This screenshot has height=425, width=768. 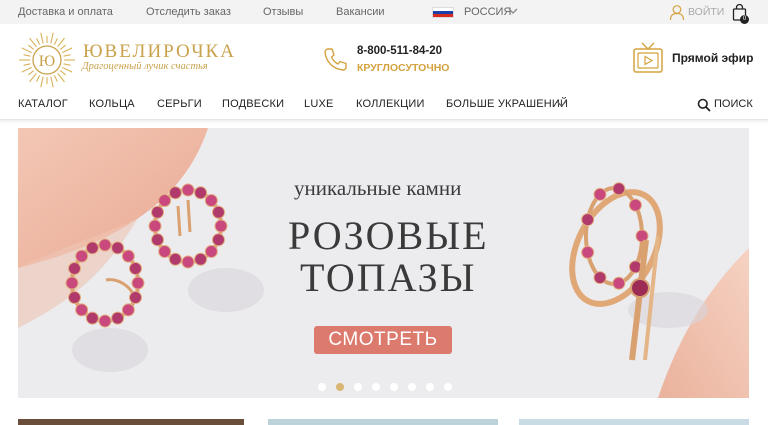 I want to click on logo-letters: Ю, so click(x=47, y=61).